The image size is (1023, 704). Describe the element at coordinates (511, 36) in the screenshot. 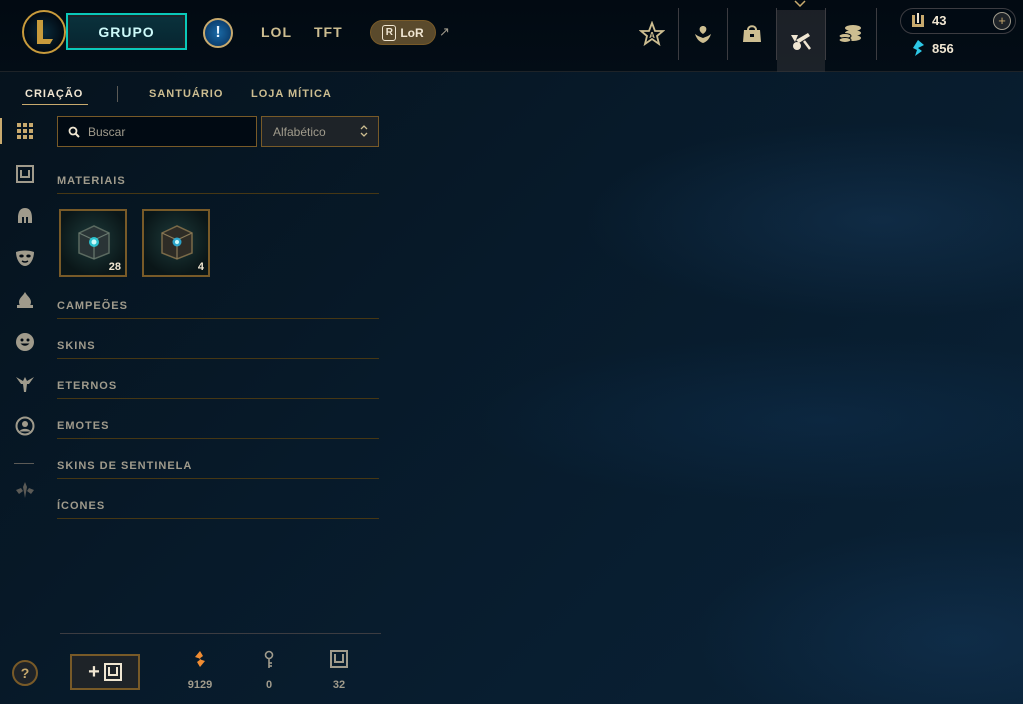

I see `top-bar: GRUPO ! LOL TFT R LoR ↗ A 43 + 856` at that location.